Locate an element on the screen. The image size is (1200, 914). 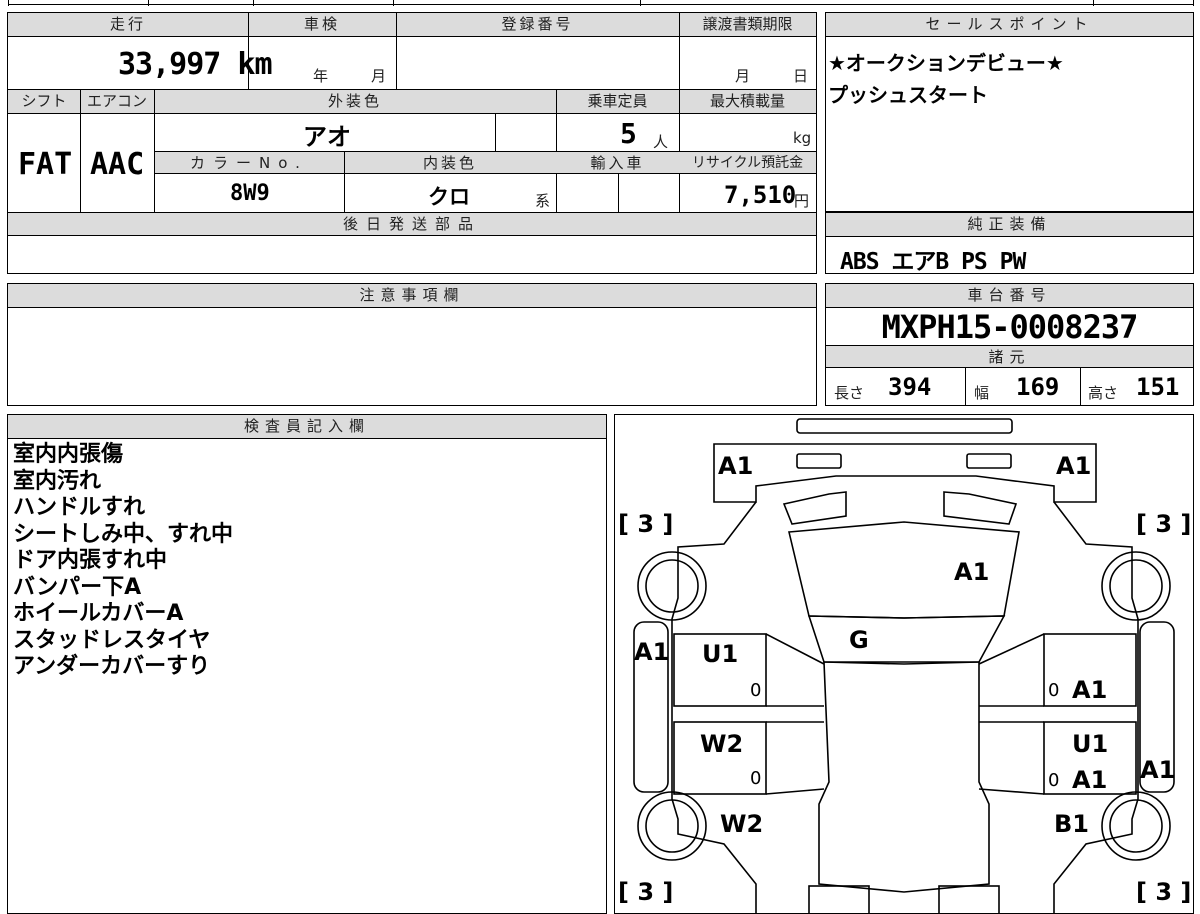
mark-front-left: A1 is located at coordinates (735, 466).